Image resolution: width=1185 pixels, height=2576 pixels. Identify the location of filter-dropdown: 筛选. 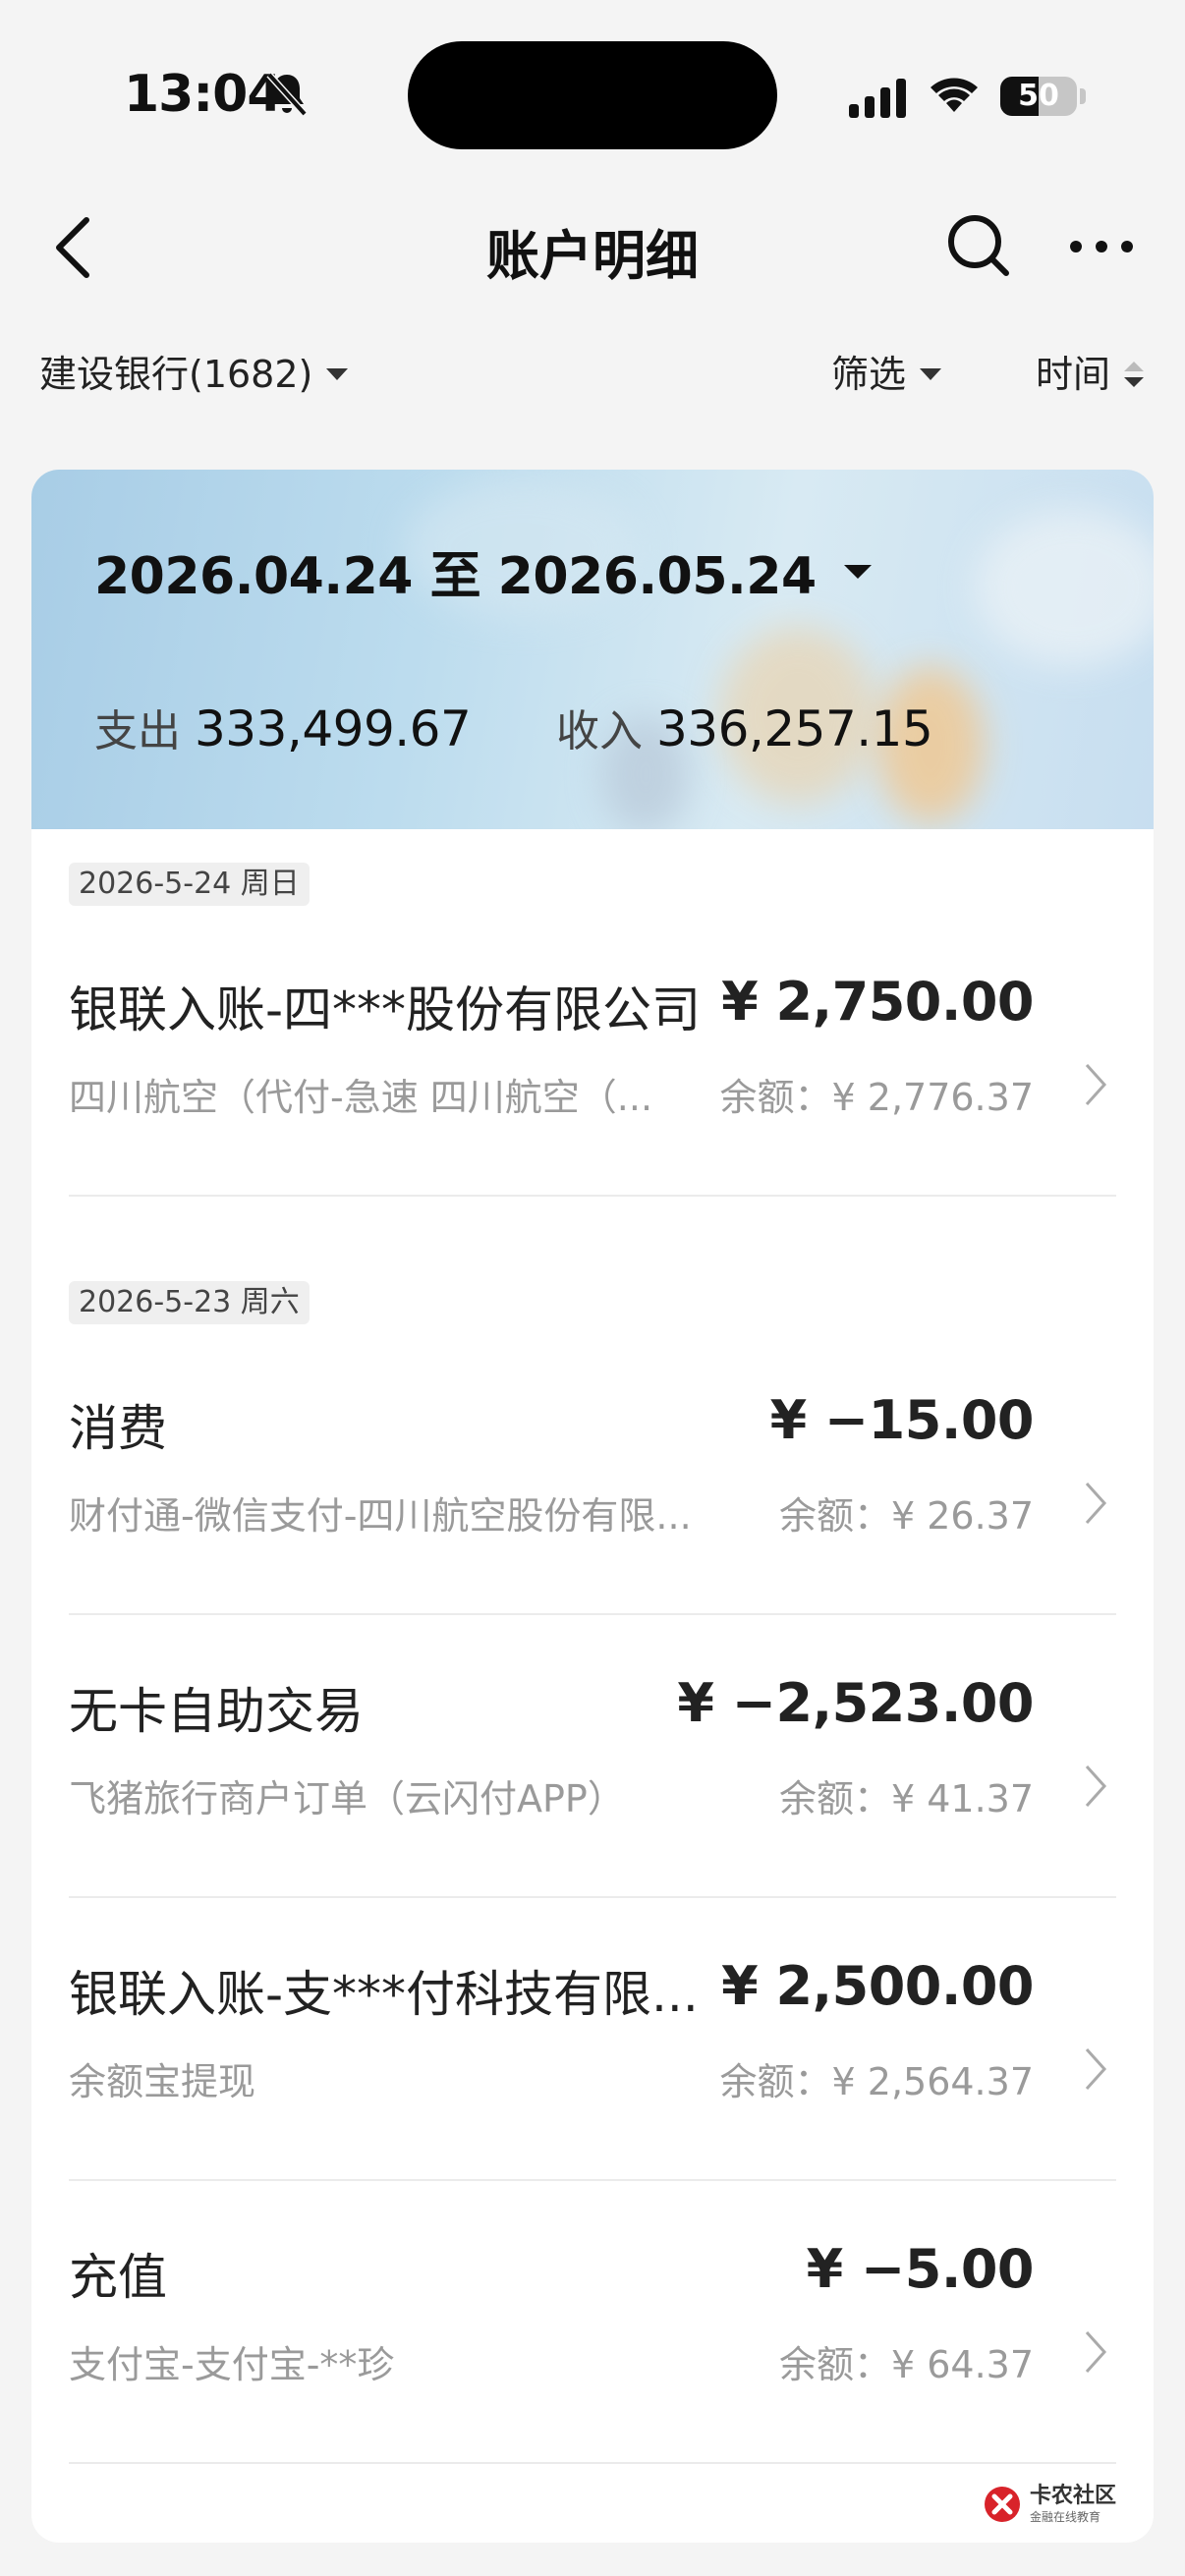
(887, 374).